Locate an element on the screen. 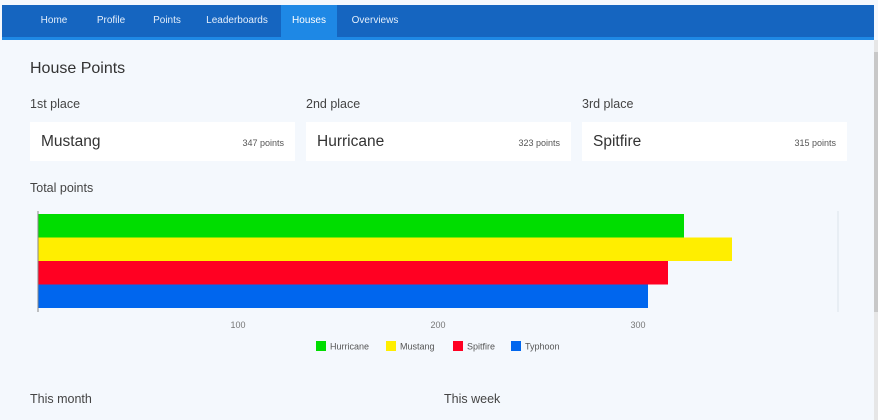 The width and height of the screenshot is (878, 420). legend-item-spitfire: Spitfire is located at coordinates (474, 346).